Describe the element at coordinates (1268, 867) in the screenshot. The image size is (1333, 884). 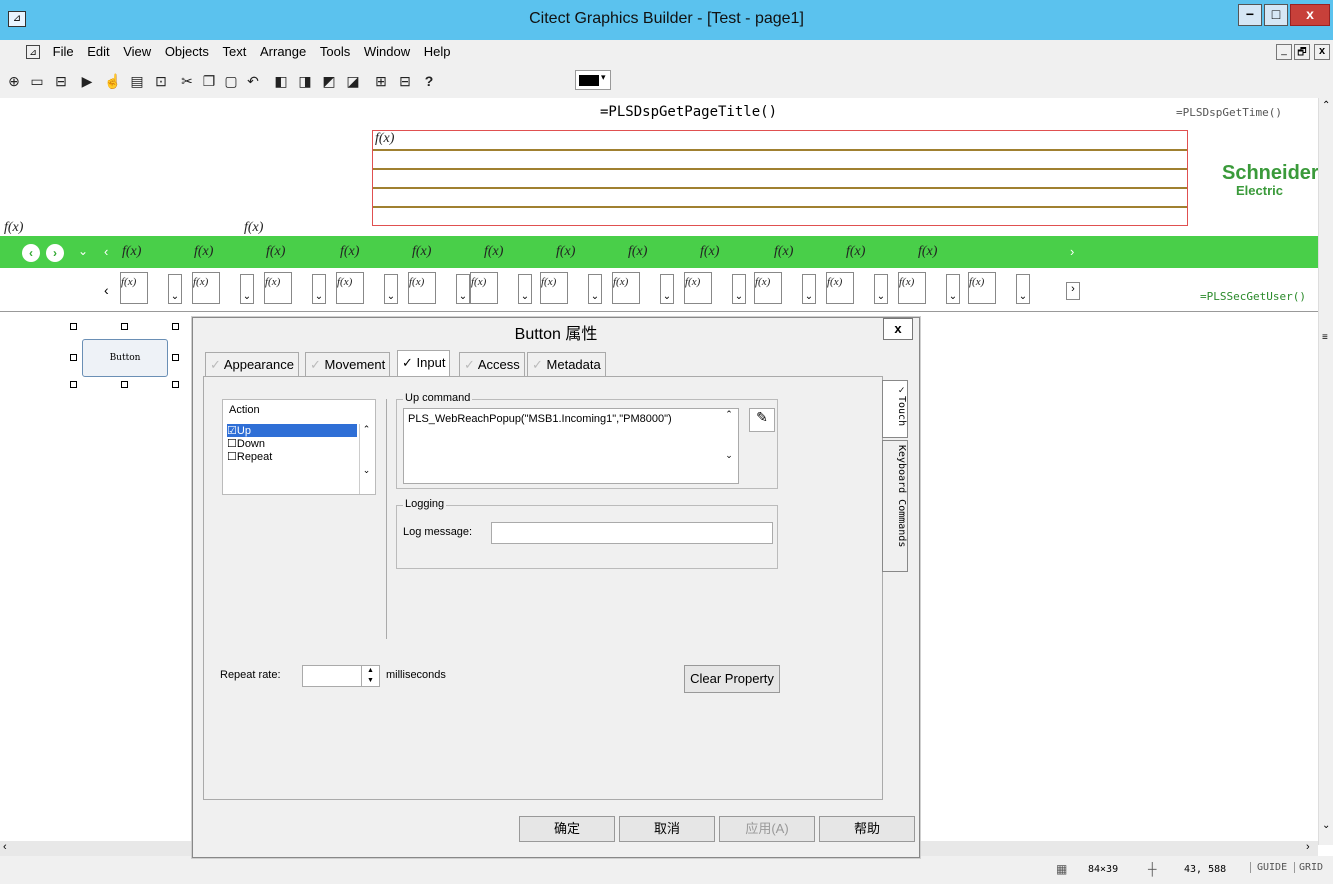
I see `guide-indicator: GUIDE` at that location.